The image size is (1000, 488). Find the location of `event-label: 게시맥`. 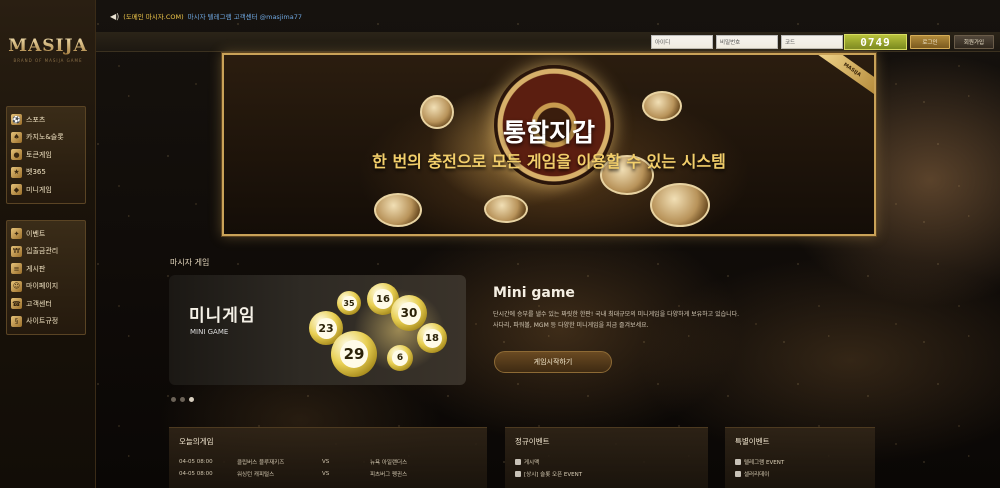

event-label: 게시맥 is located at coordinates (532, 463).